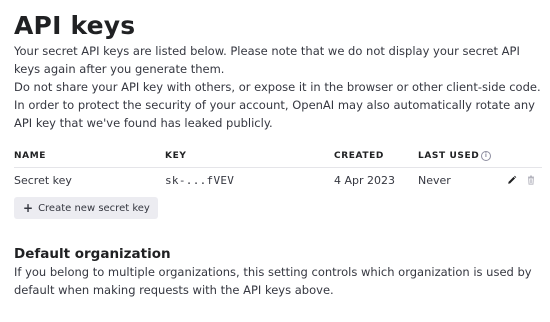  Describe the element at coordinates (200, 180) in the screenshot. I see `key-value-cell: sk-...fVEV` at that location.